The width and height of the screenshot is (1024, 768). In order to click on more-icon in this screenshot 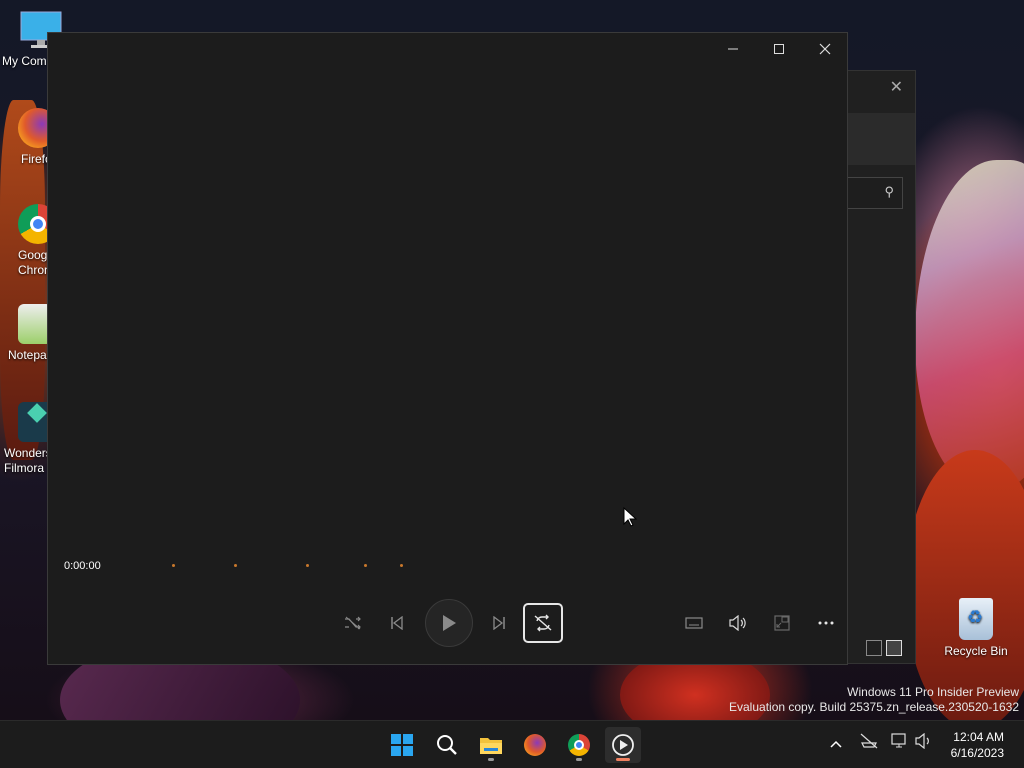, I will do `click(826, 623)`.